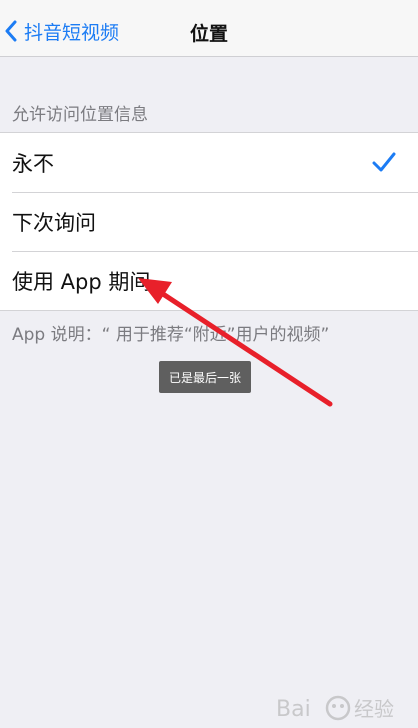 This screenshot has width=418, height=728. I want to click on section-header: 允许访问位置信息, so click(80, 115).